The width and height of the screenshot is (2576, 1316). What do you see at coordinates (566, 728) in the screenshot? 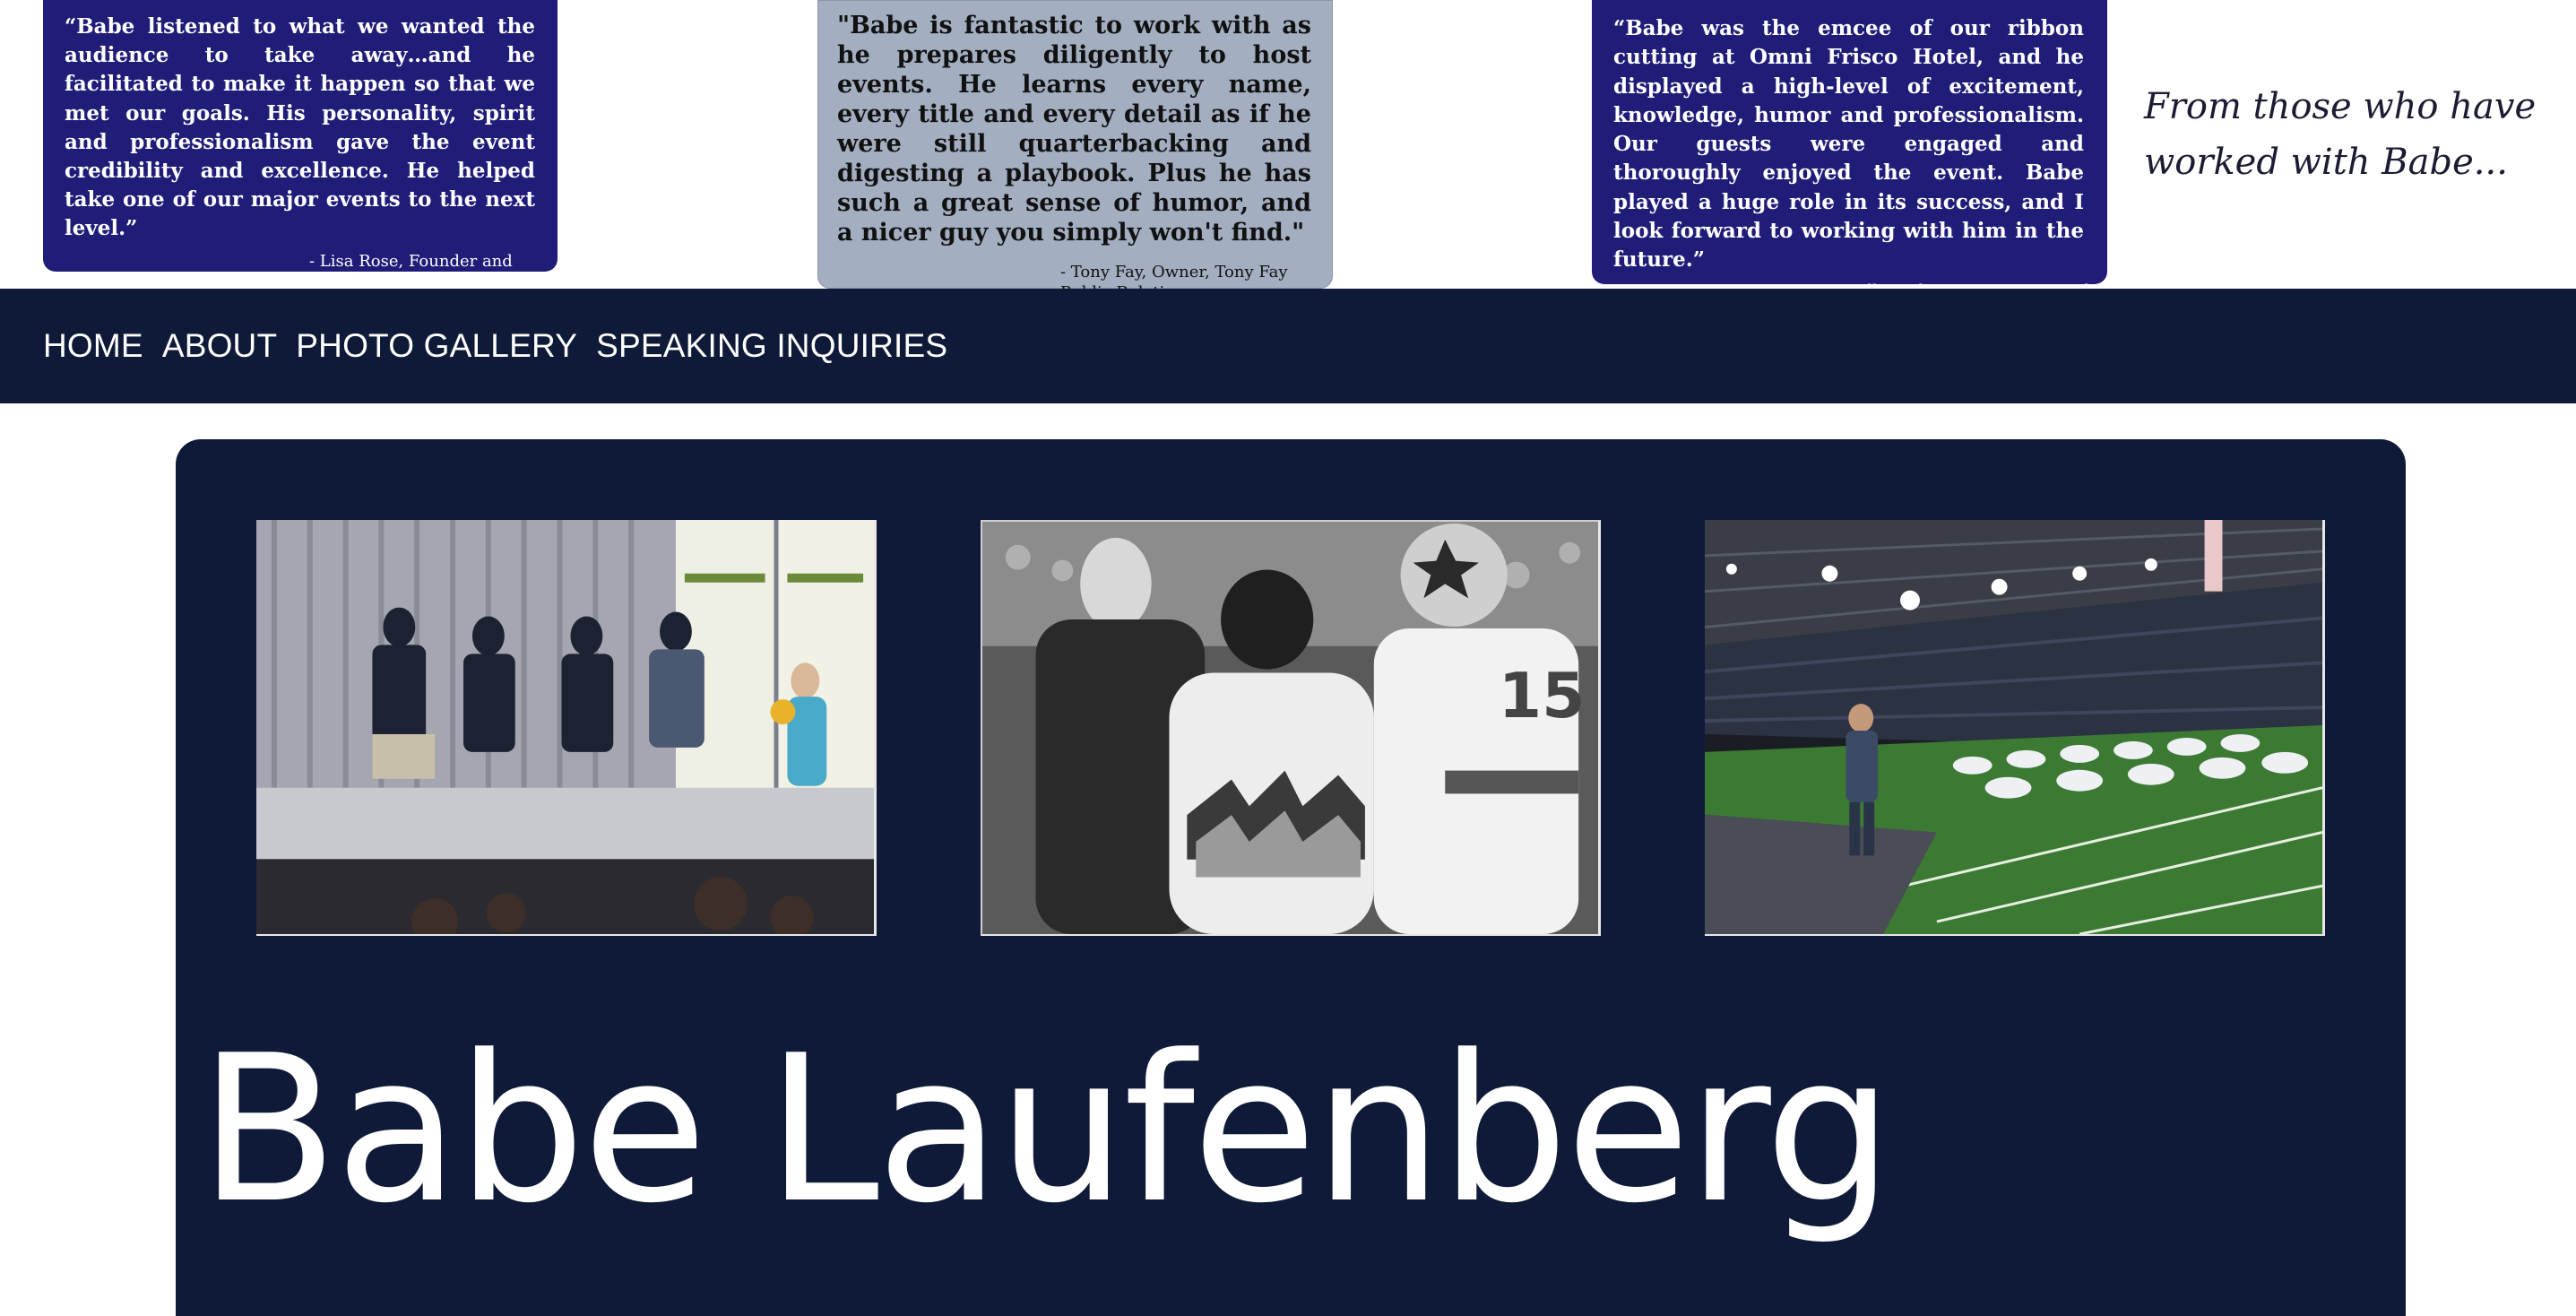
I see `panel-discussion-photo` at bounding box center [566, 728].